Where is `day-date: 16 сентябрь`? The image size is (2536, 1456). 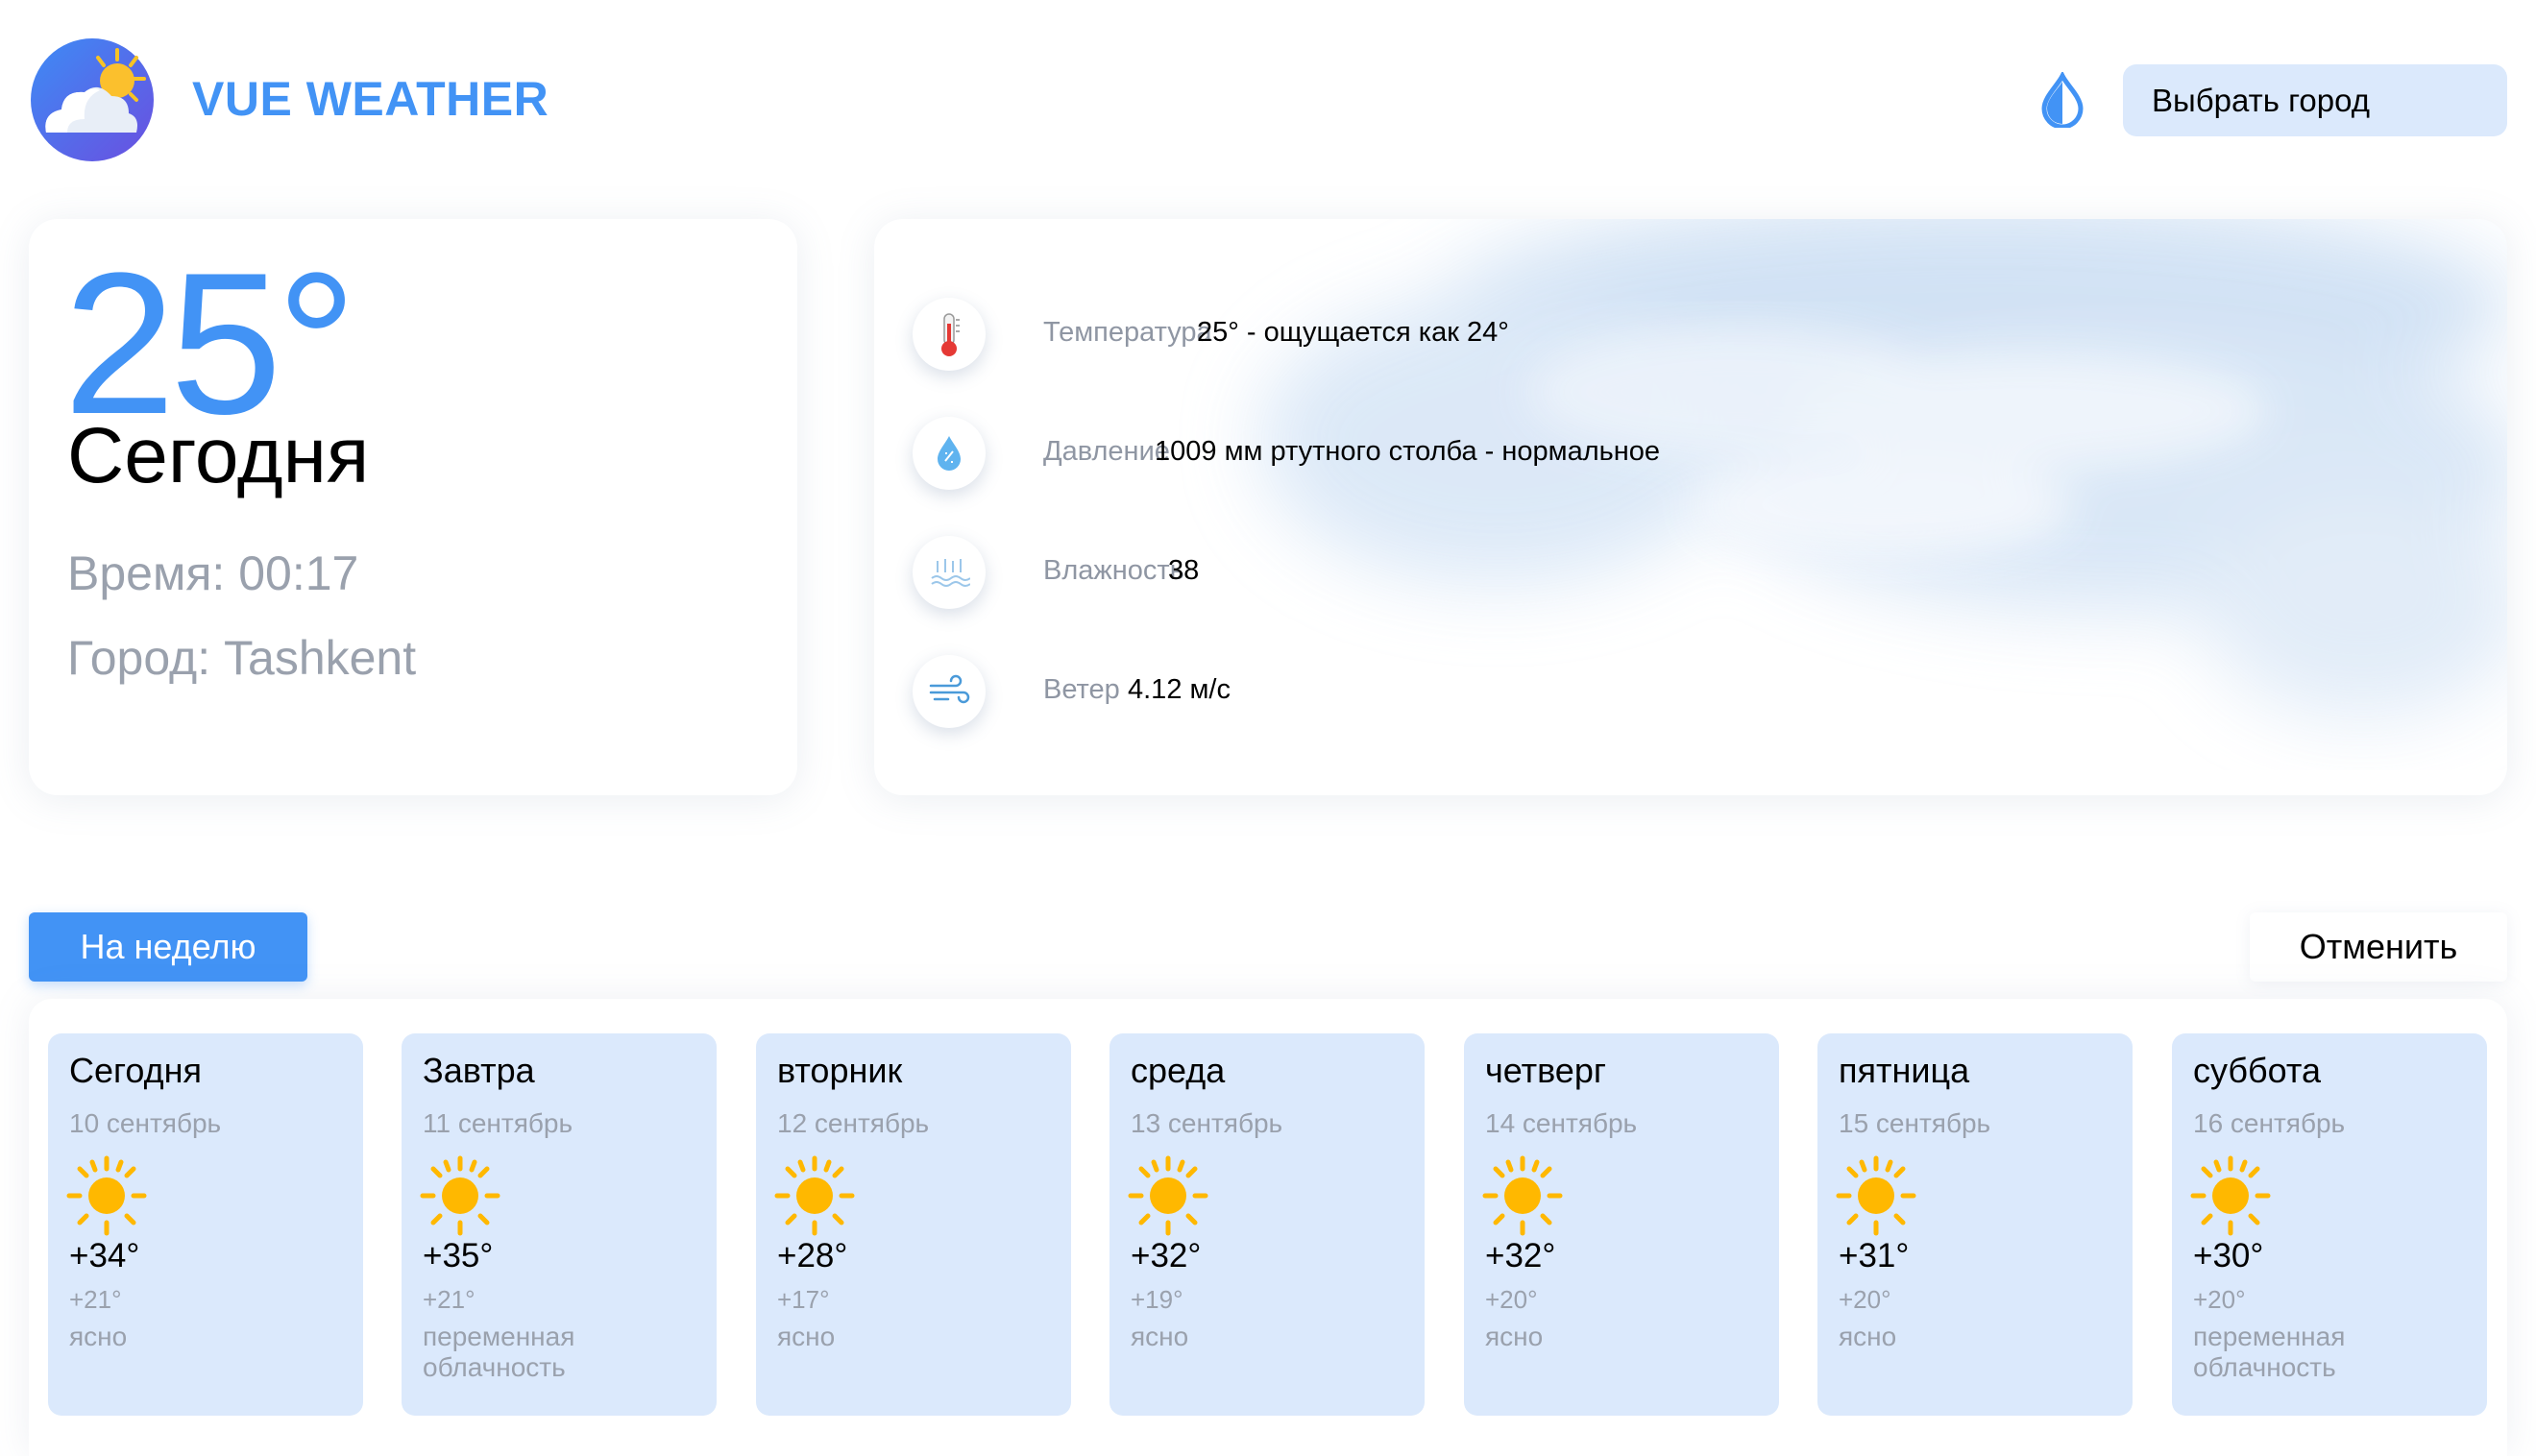
day-date: 16 сентябрь is located at coordinates (2269, 1123).